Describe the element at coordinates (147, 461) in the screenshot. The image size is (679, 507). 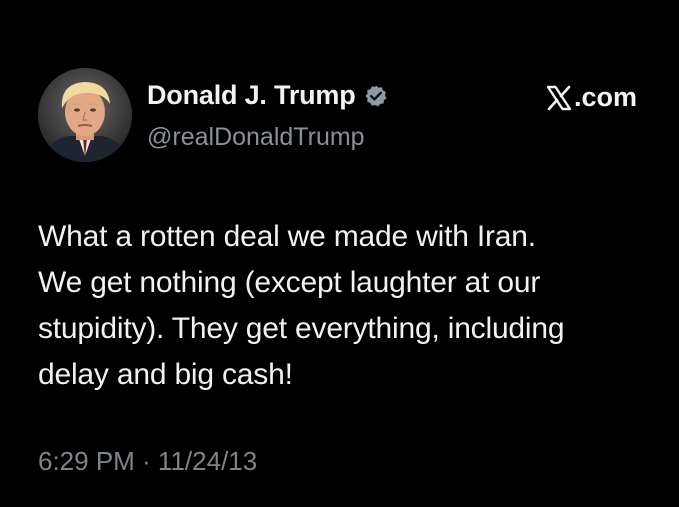
I see `tweet-timestamp: 6:29 PM · 11/24/13` at that location.